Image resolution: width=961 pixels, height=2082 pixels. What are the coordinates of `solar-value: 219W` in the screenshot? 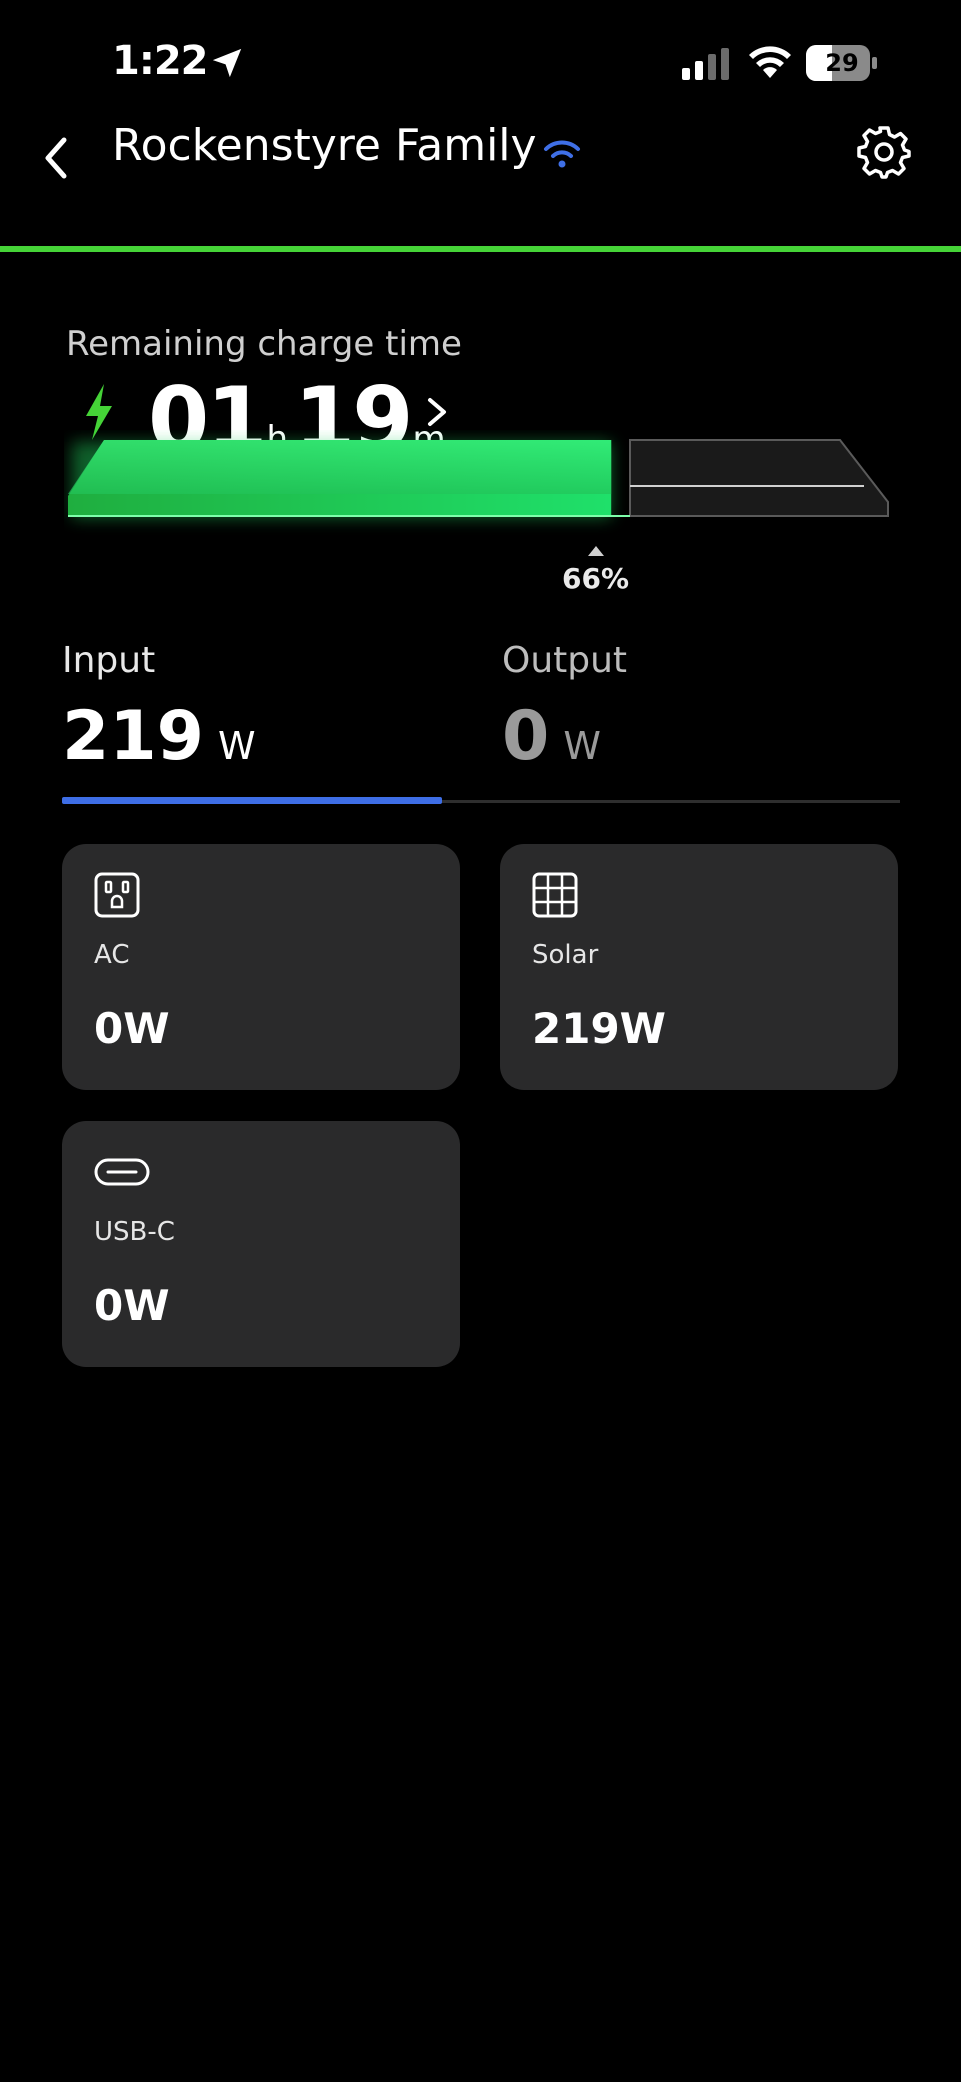 It's located at (599, 1028).